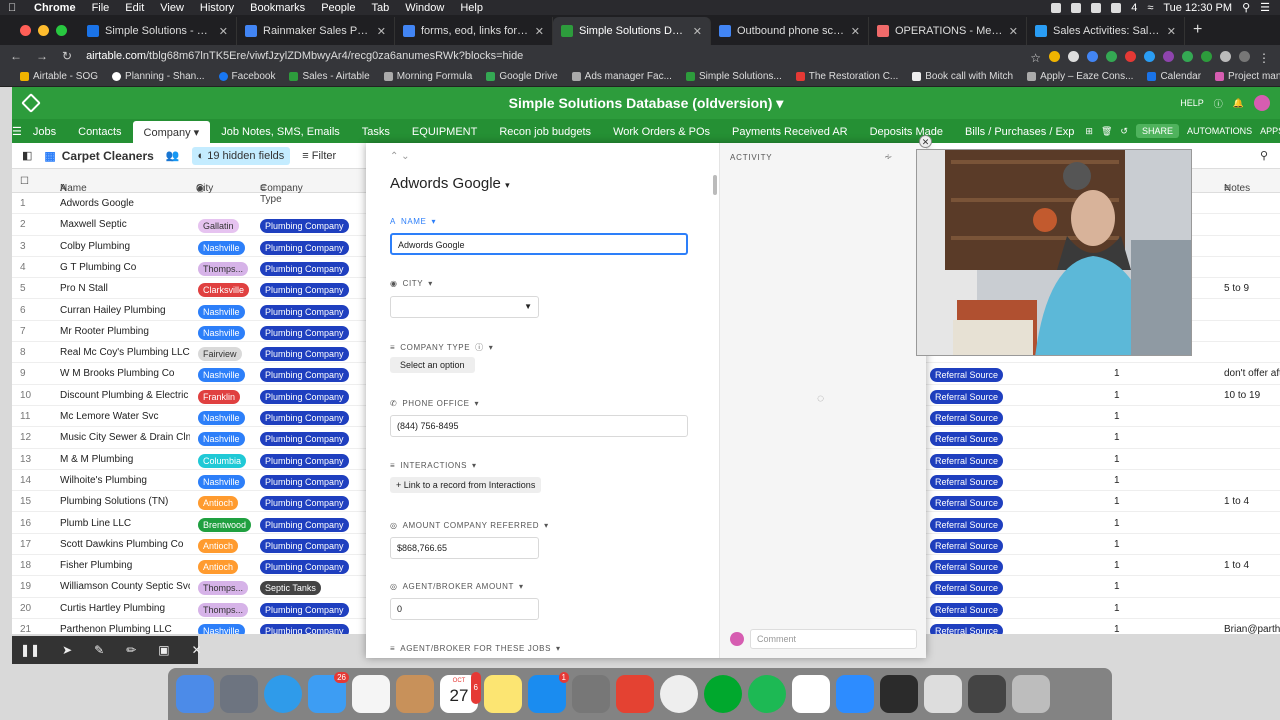  What do you see at coordinates (635, 694) in the screenshot?
I see `todoist-icon` at bounding box center [635, 694].